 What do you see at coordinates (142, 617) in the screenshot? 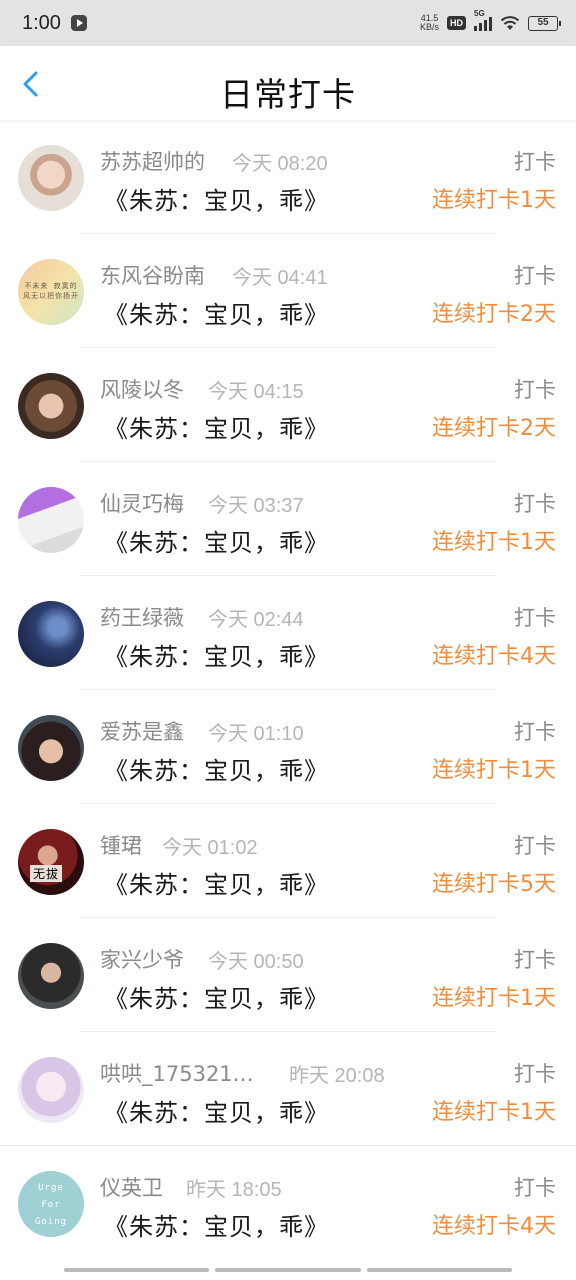
I see `user-name: 药王绿薇` at bounding box center [142, 617].